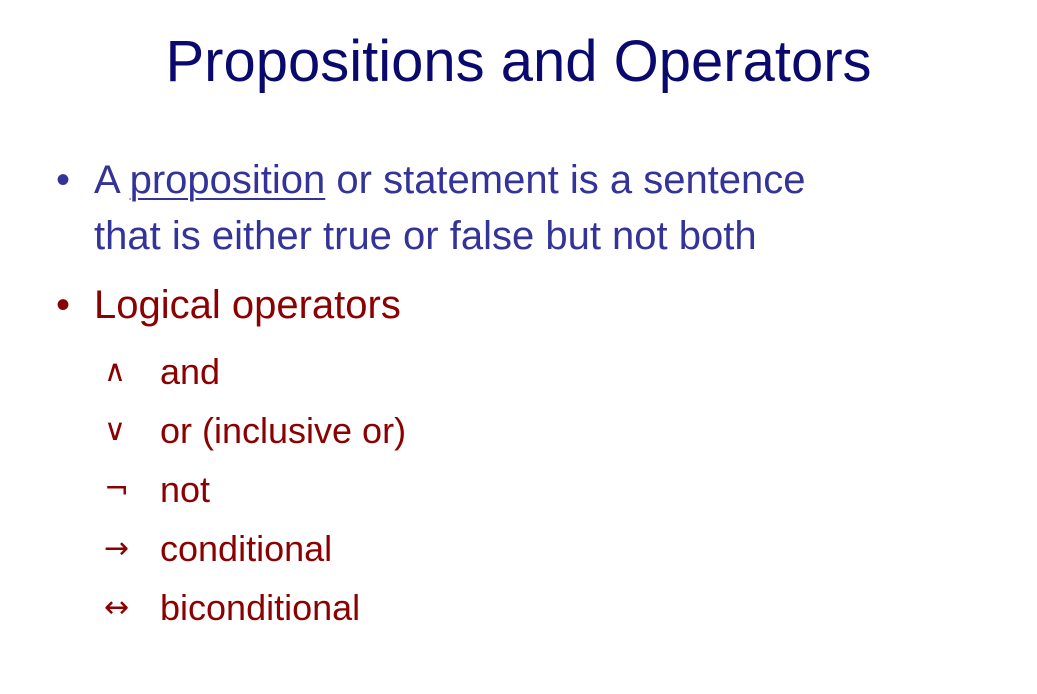  I want to click on operator-item-and: ∧ and, so click(255, 371).